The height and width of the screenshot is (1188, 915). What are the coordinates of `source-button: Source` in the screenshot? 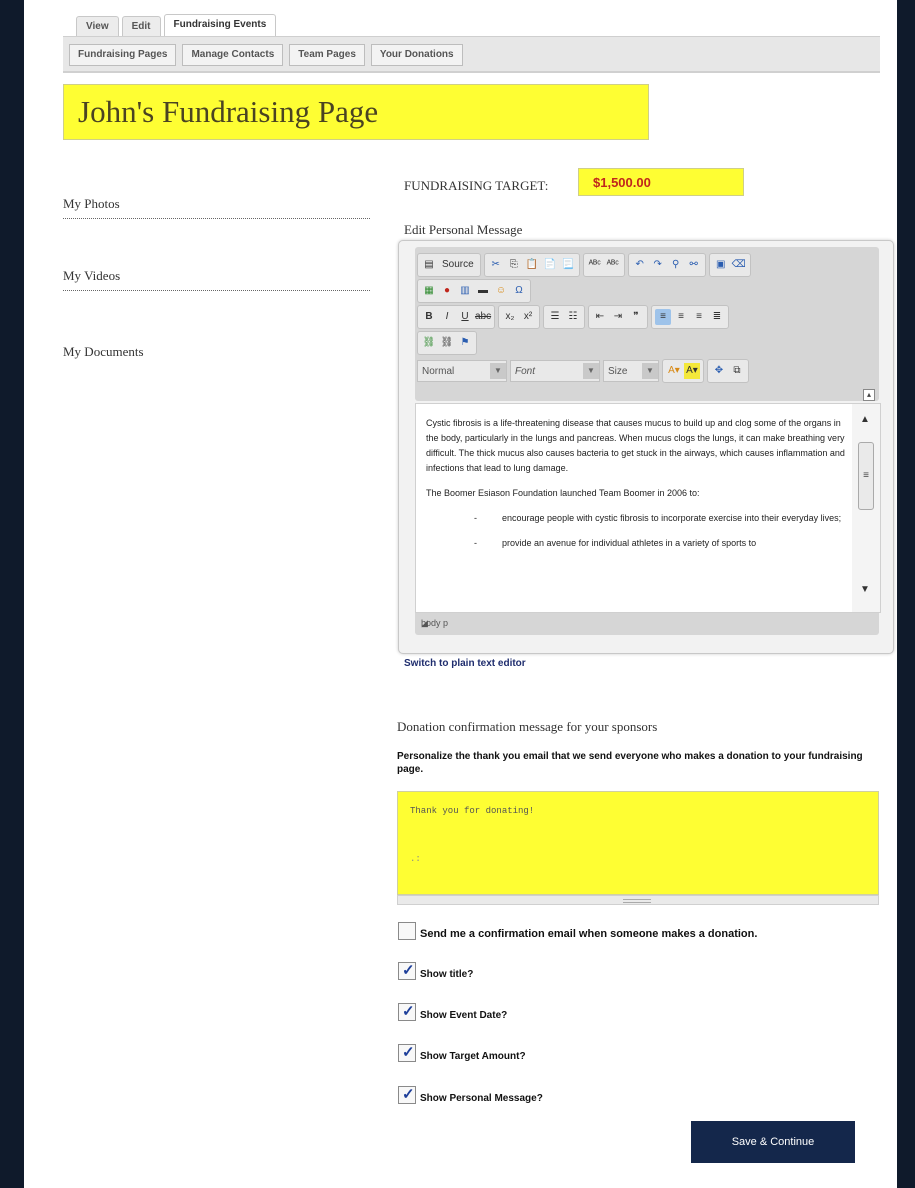 It's located at (458, 265).